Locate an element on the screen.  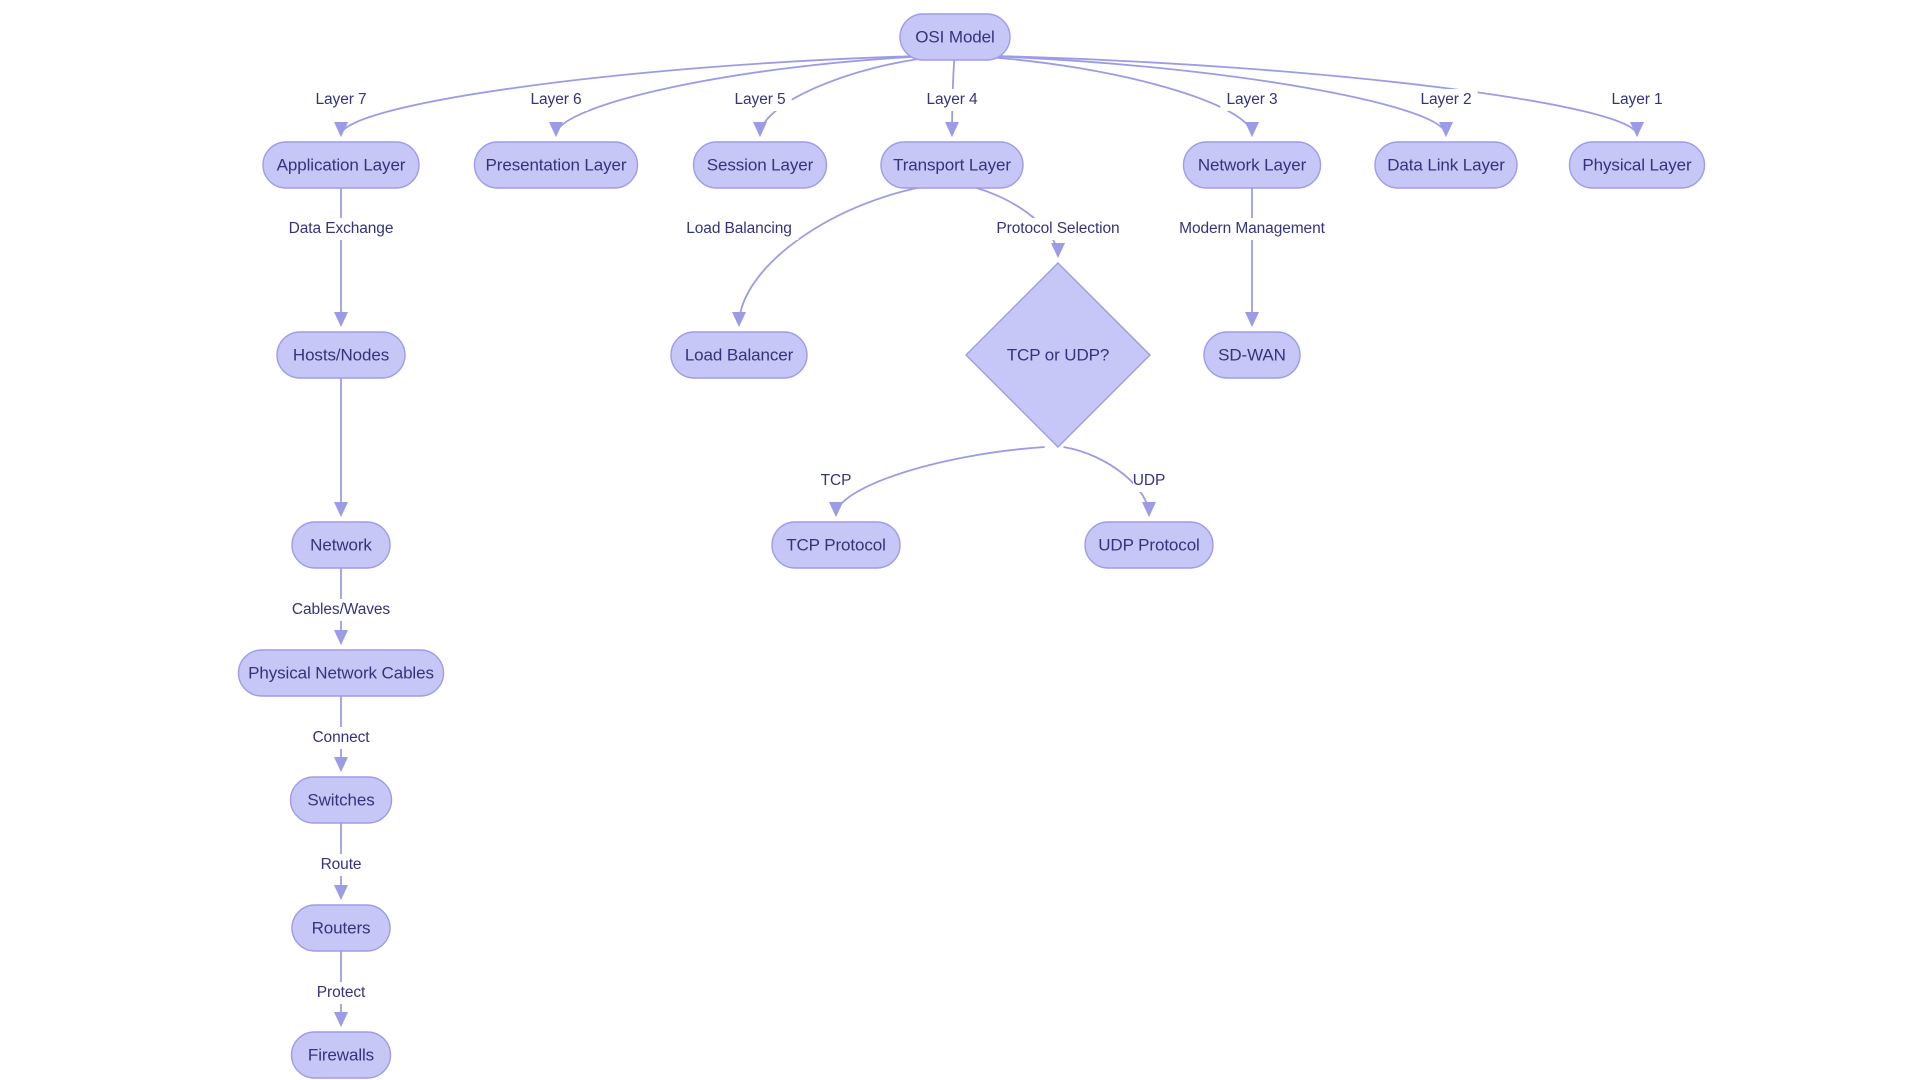
edge-label-layer-6: Layer 6 is located at coordinates (556, 100).